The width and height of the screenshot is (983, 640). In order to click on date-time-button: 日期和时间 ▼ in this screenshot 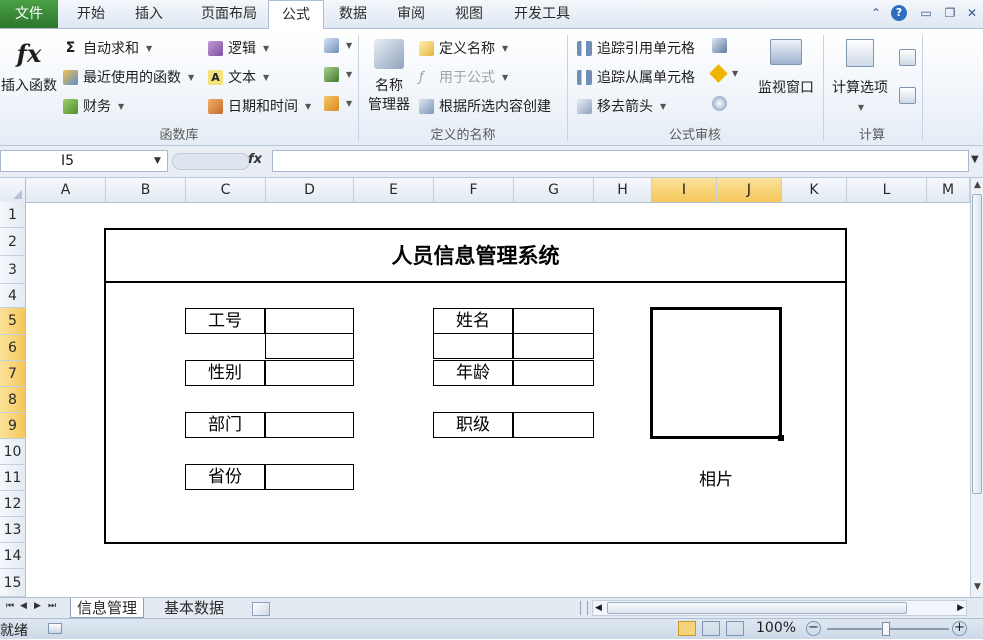, I will do `click(259, 106)`.